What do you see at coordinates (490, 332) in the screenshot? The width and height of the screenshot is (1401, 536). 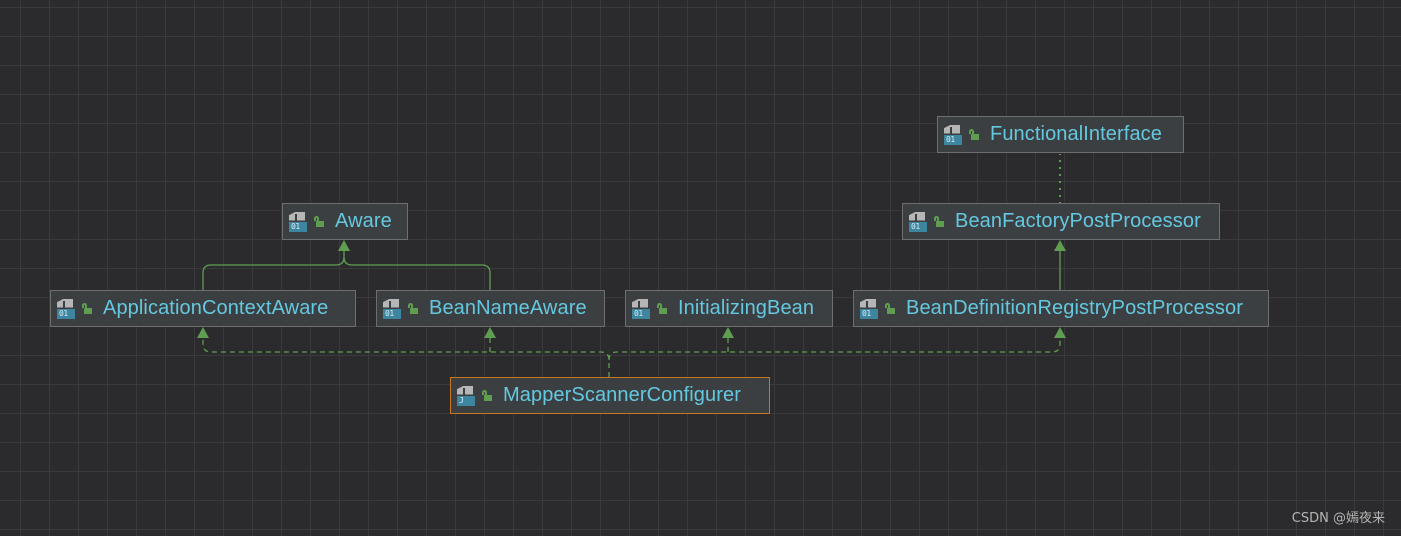 I see `arrowhead-bean-name-aware` at bounding box center [490, 332].